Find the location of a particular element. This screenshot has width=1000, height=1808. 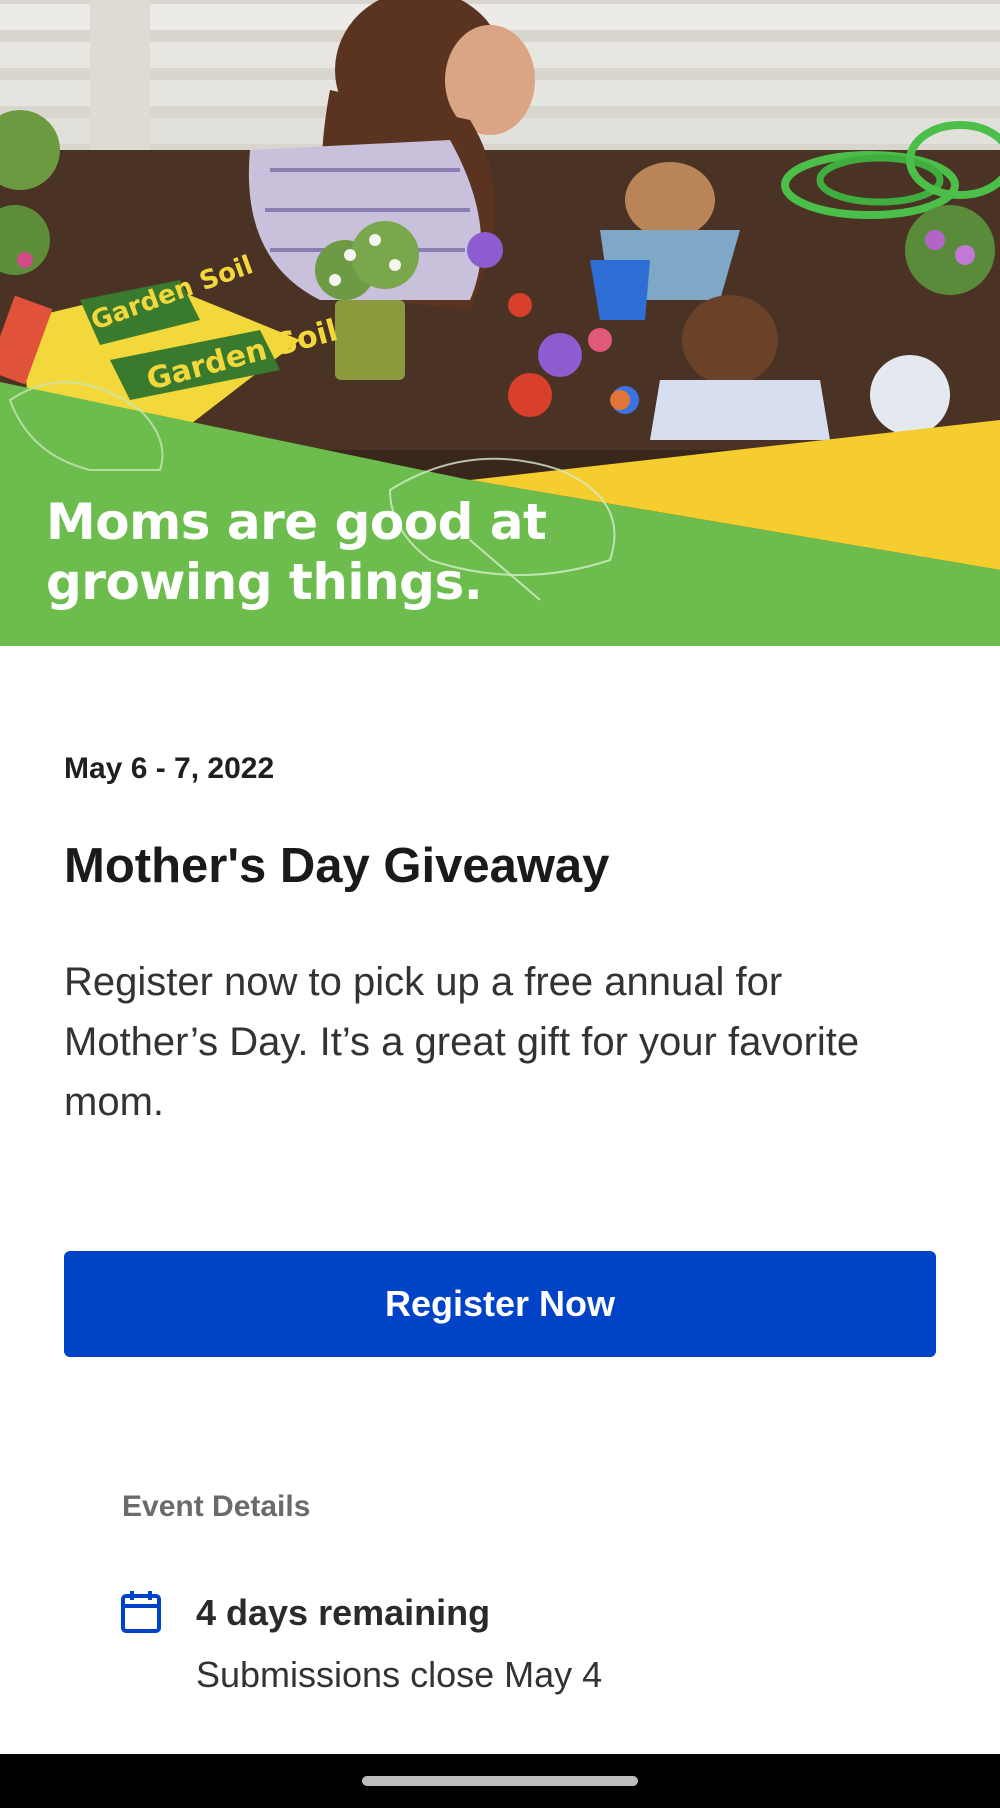

submissions-close: Submissions close May 4 is located at coordinates (399, 1674).